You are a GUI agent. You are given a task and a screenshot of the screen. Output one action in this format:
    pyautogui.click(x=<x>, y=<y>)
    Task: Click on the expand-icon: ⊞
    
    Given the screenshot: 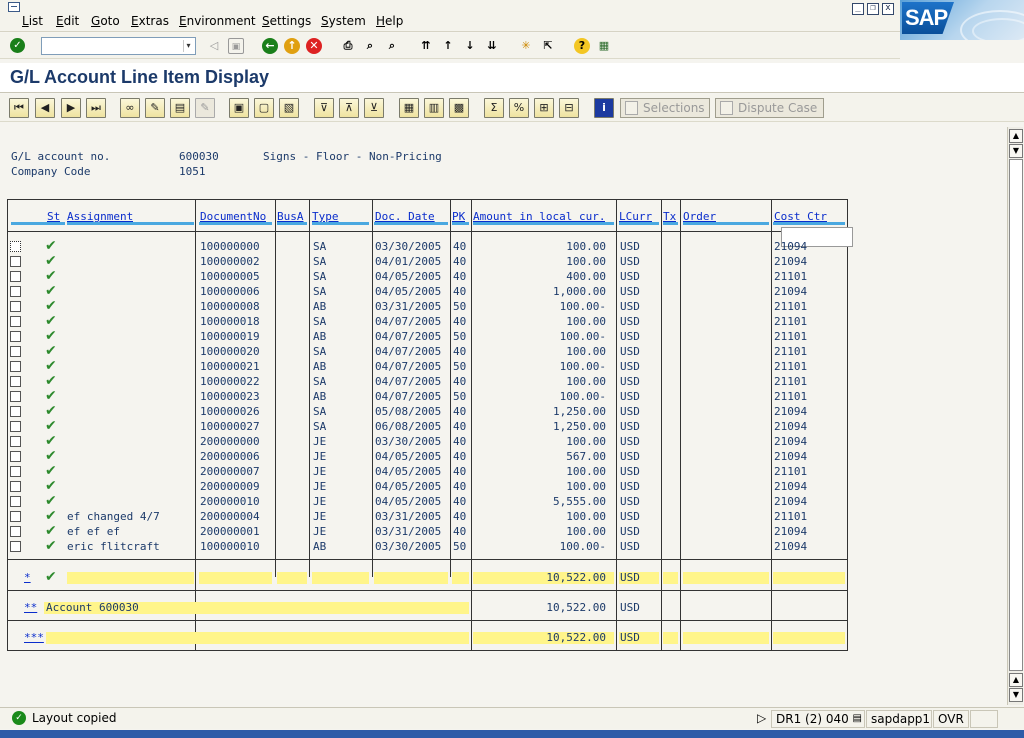 What is the action you would take?
    pyautogui.click(x=544, y=108)
    